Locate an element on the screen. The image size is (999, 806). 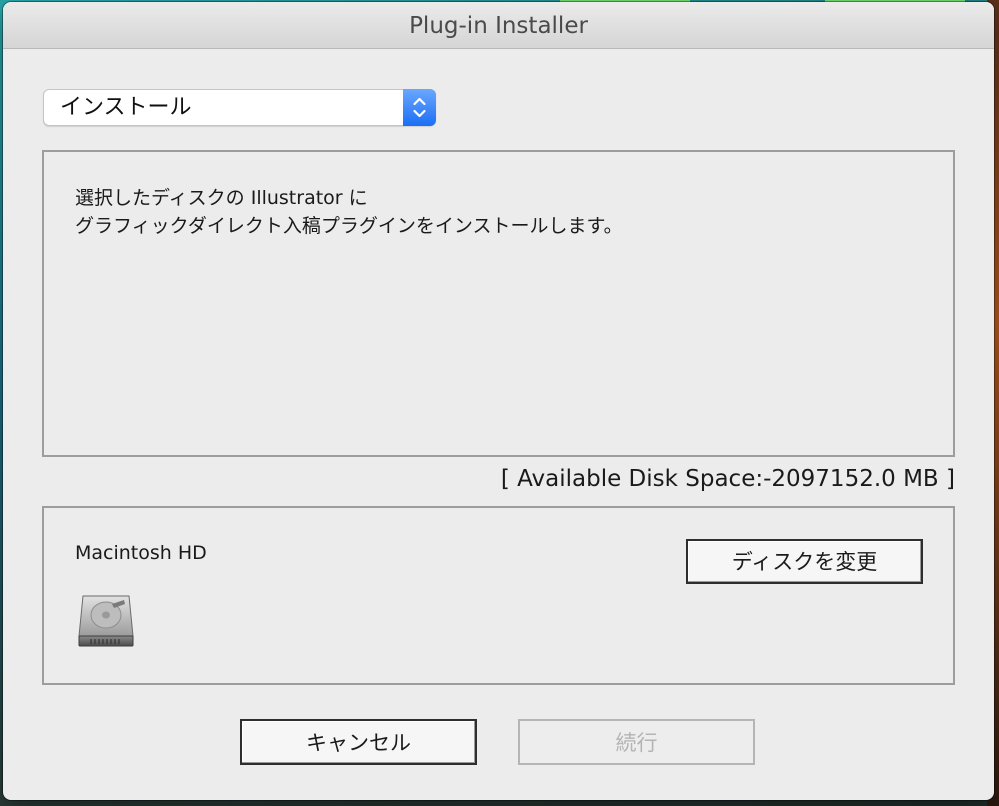
window-titlebar: Plug-in Installer is located at coordinates (498, 25).